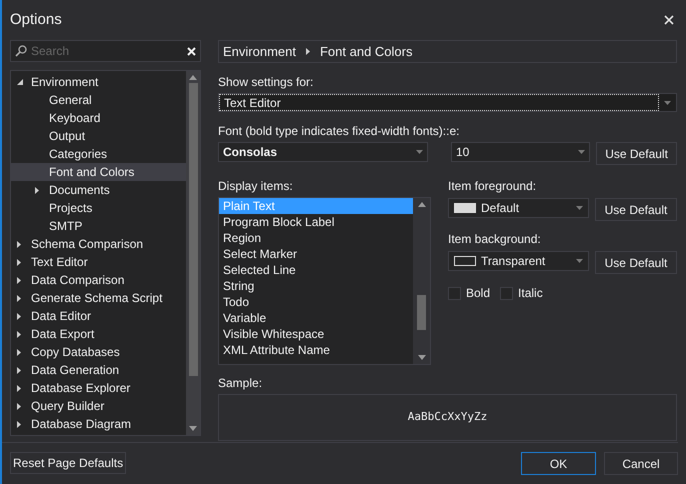 The height and width of the screenshot is (484, 686). Describe the element at coordinates (316, 270) in the screenshot. I see `list-item: Selected Line` at that location.